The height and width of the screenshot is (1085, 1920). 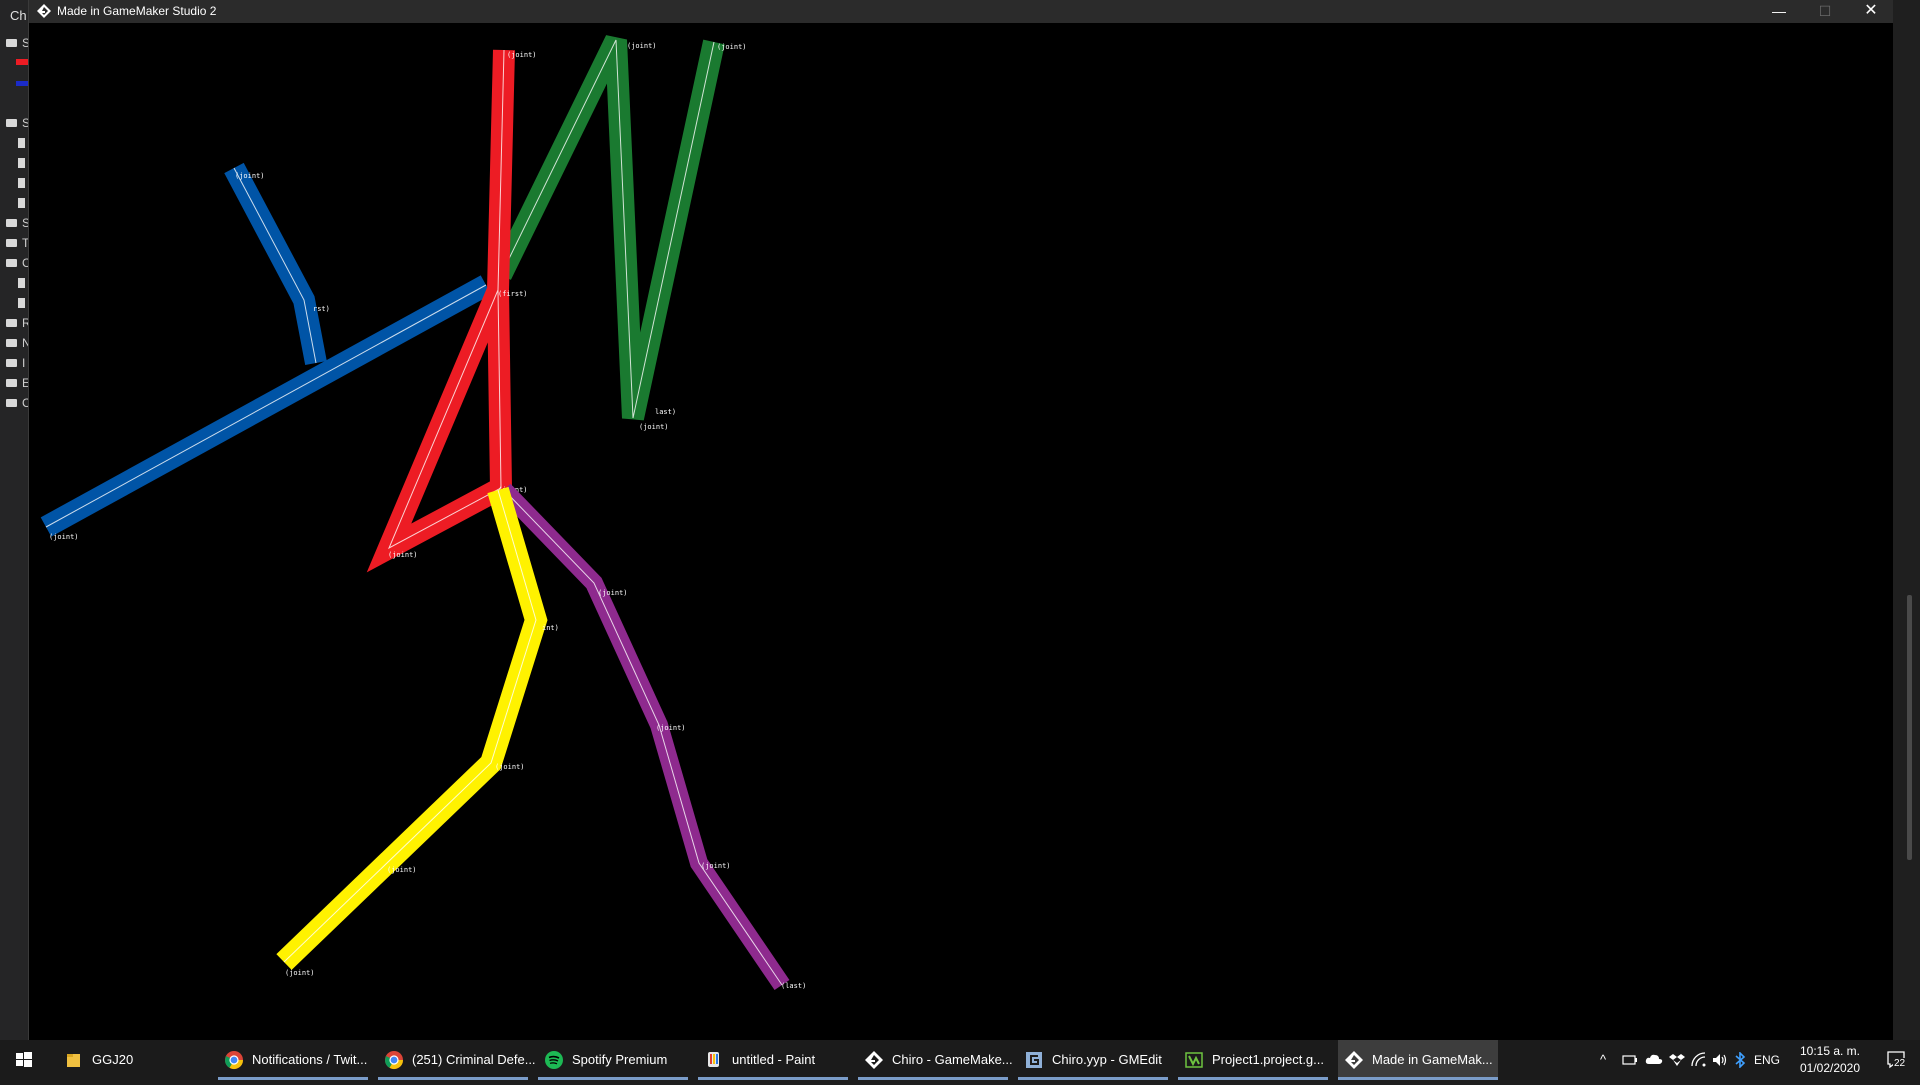 I want to click on tree-item: N, so click(x=17, y=344).